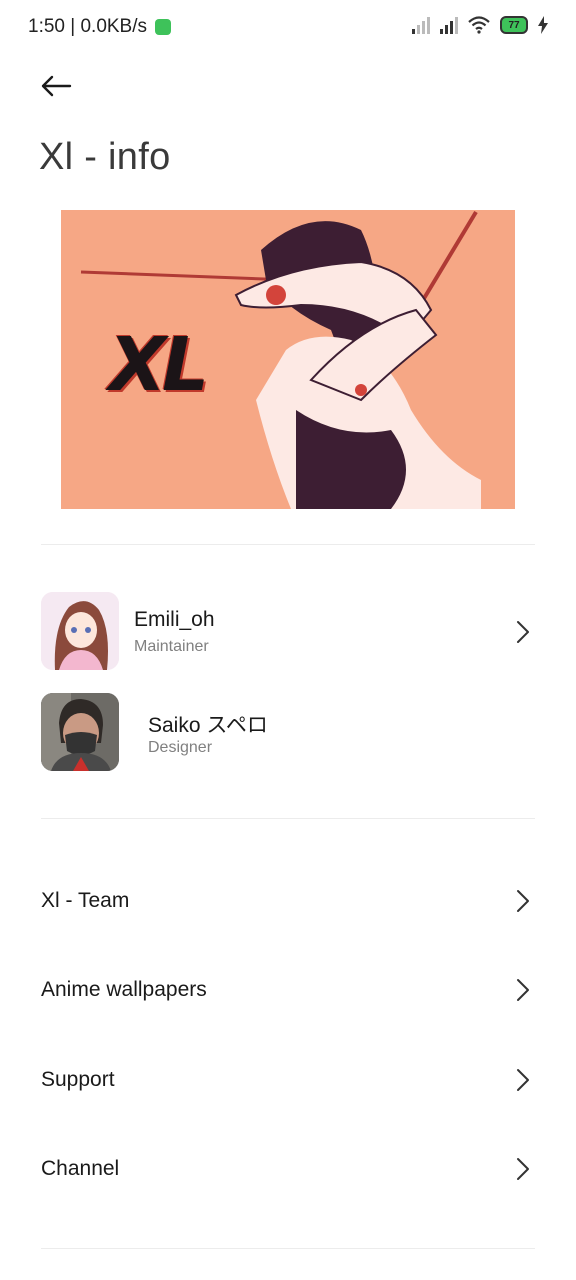 The width and height of the screenshot is (576, 1280). Describe the element at coordinates (421, 25) in the screenshot. I see `signal-1-icon` at that location.